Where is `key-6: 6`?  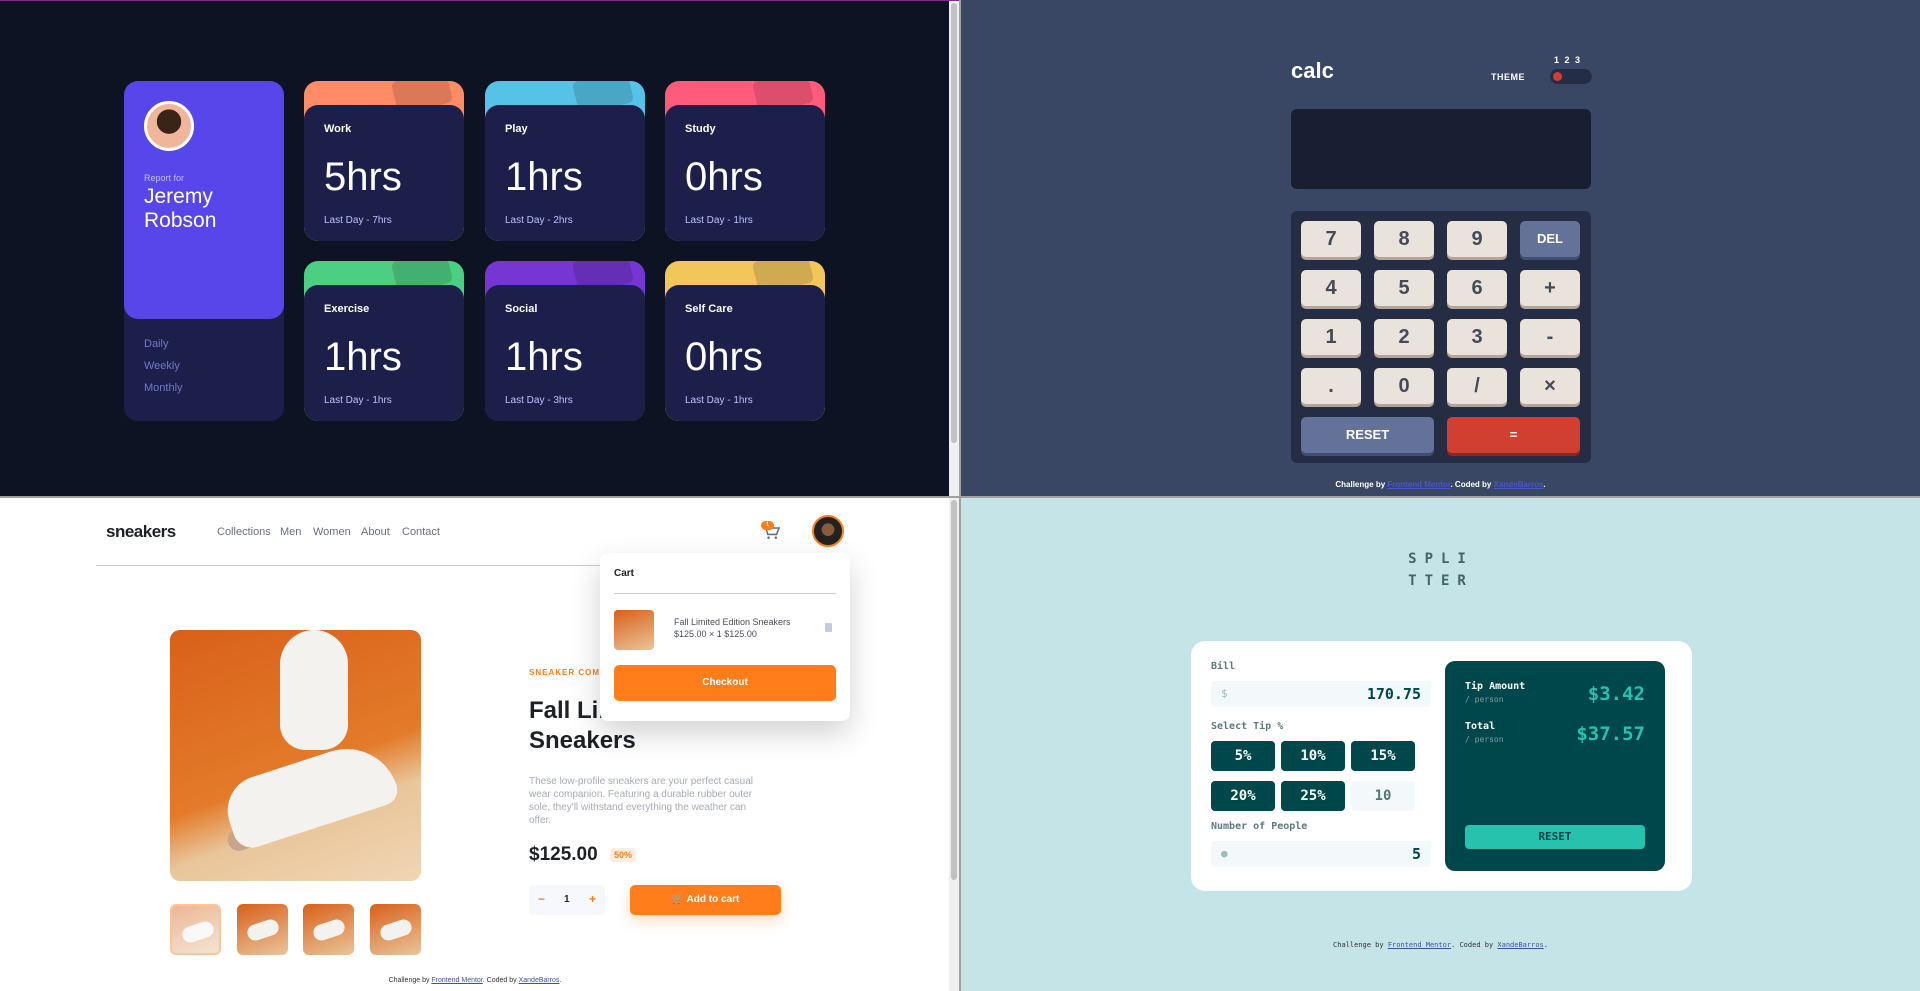
key-6: 6 is located at coordinates (1477, 288).